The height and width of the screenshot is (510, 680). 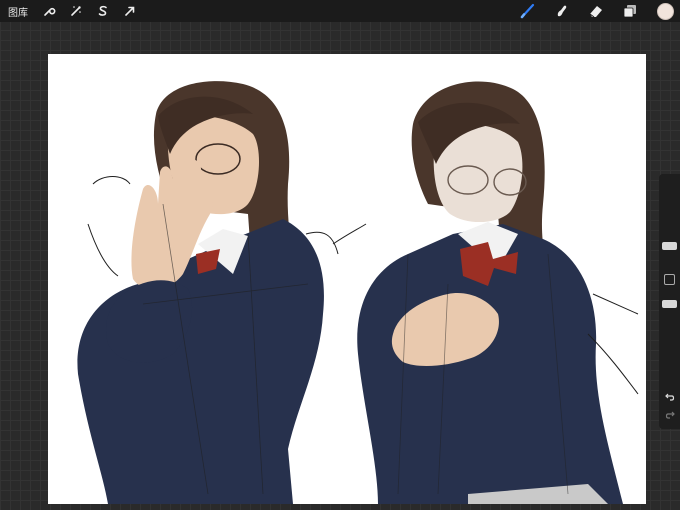 I want to click on redo-icon, so click(x=669, y=414).